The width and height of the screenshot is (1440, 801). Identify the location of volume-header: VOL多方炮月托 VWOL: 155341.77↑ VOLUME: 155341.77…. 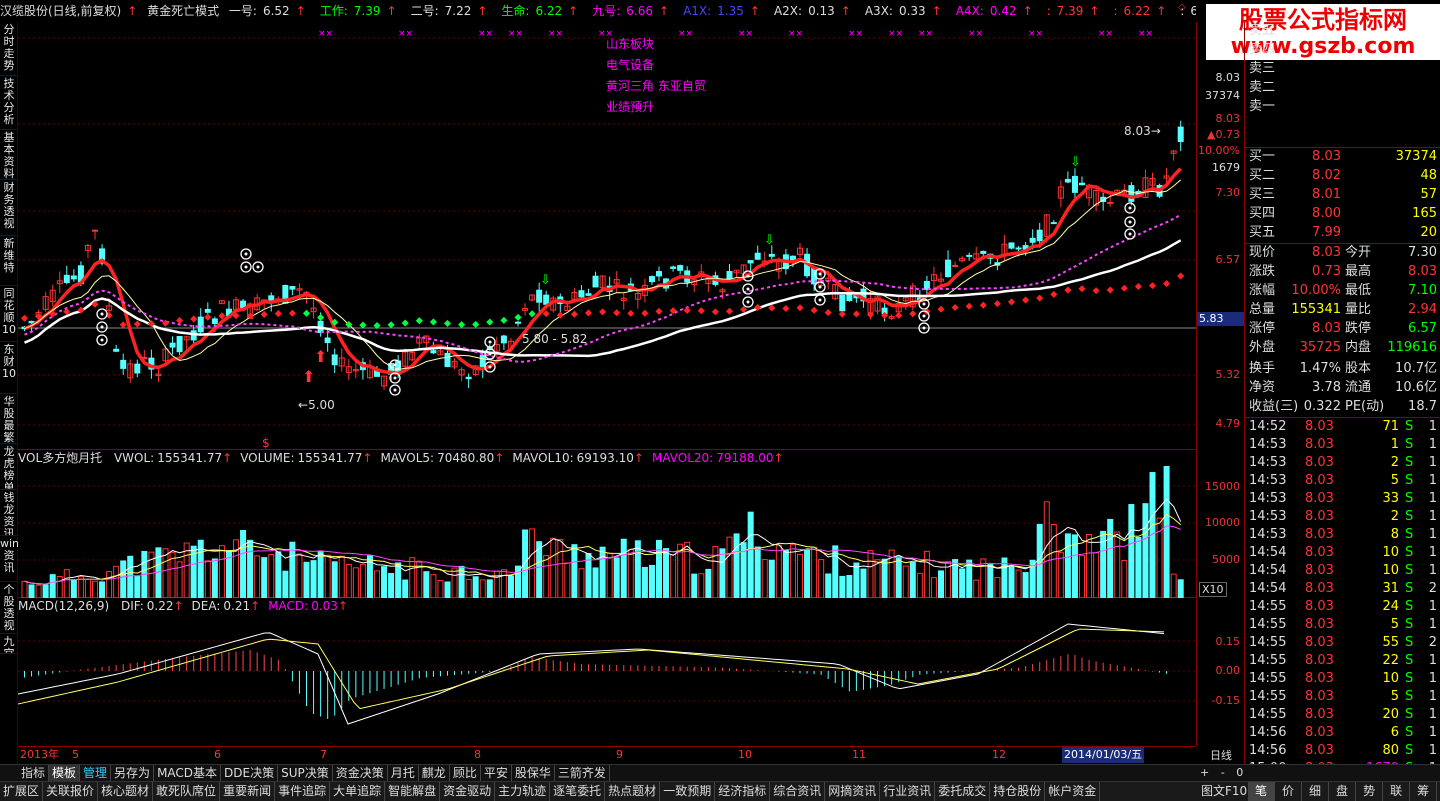
(607, 458).